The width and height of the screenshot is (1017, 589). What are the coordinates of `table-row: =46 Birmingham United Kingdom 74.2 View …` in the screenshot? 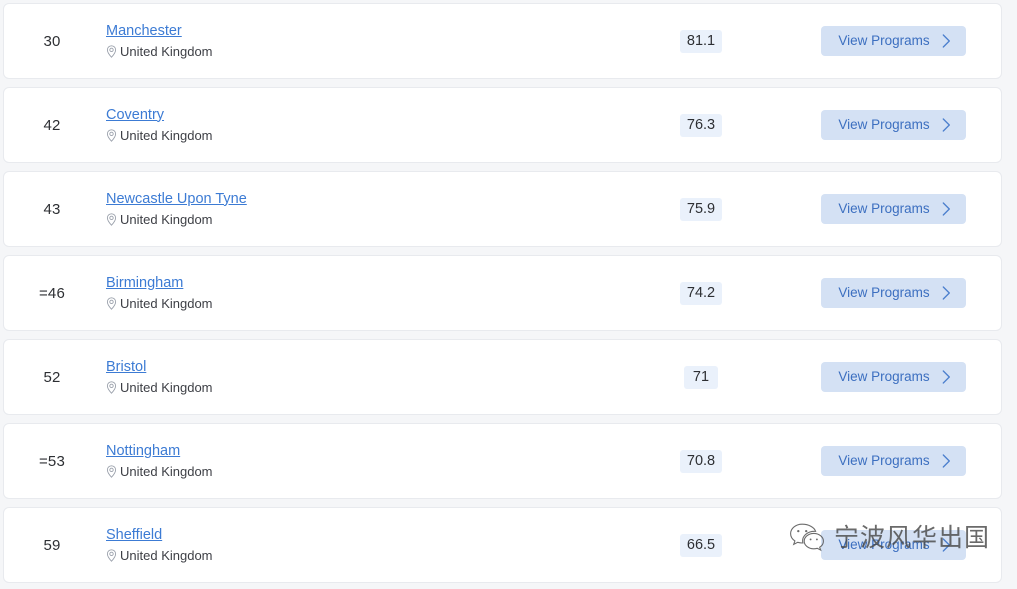 It's located at (502, 293).